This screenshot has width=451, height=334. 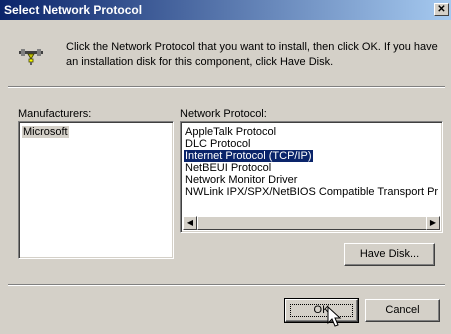 I want to click on top-separator, so click(x=226, y=87).